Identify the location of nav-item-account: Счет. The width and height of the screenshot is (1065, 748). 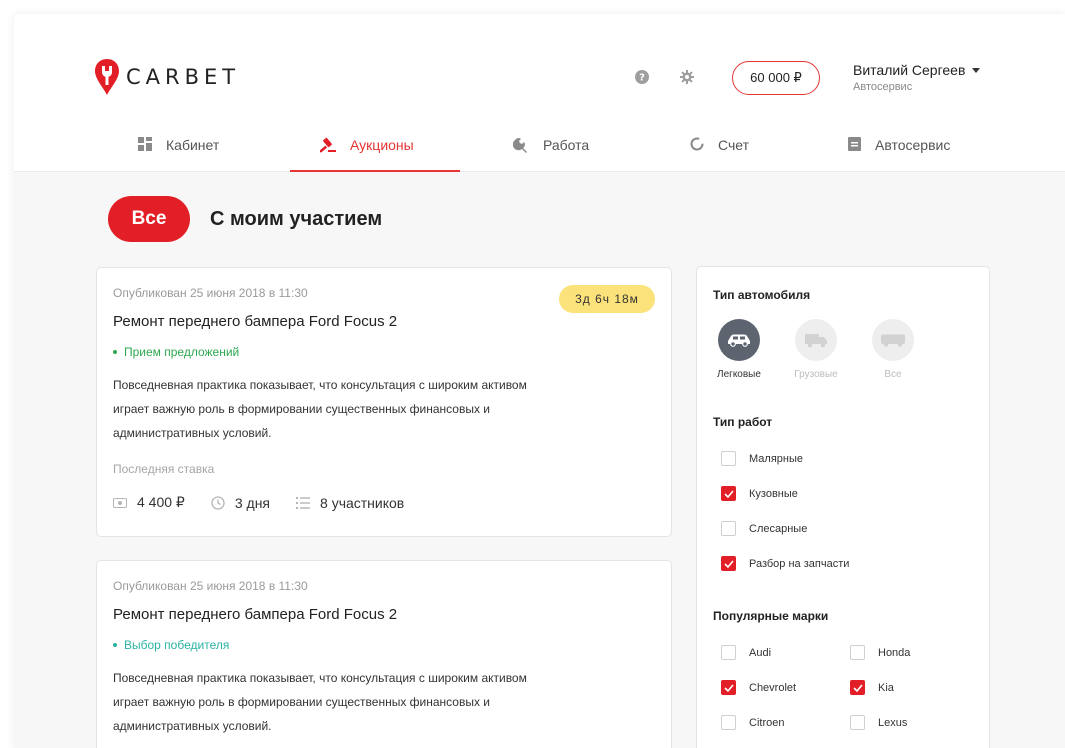
(719, 148).